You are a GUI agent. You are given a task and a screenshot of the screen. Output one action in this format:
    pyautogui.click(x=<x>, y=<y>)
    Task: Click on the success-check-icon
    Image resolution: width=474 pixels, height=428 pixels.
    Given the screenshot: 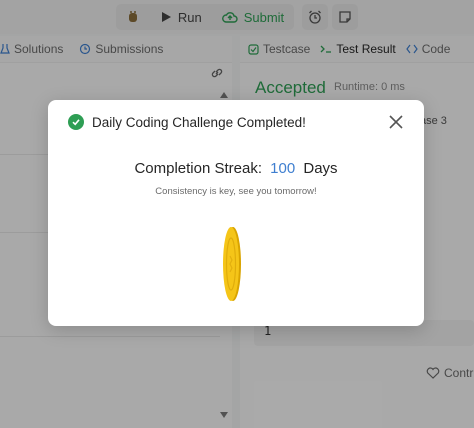 What is the action you would take?
    pyautogui.click(x=76, y=122)
    